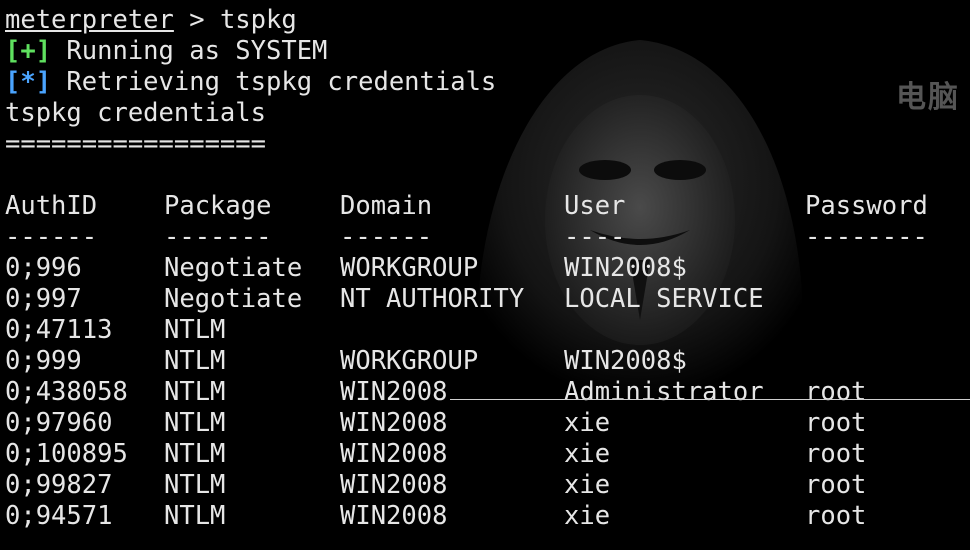  I want to click on cell-authid: 0;996, so click(43, 268).